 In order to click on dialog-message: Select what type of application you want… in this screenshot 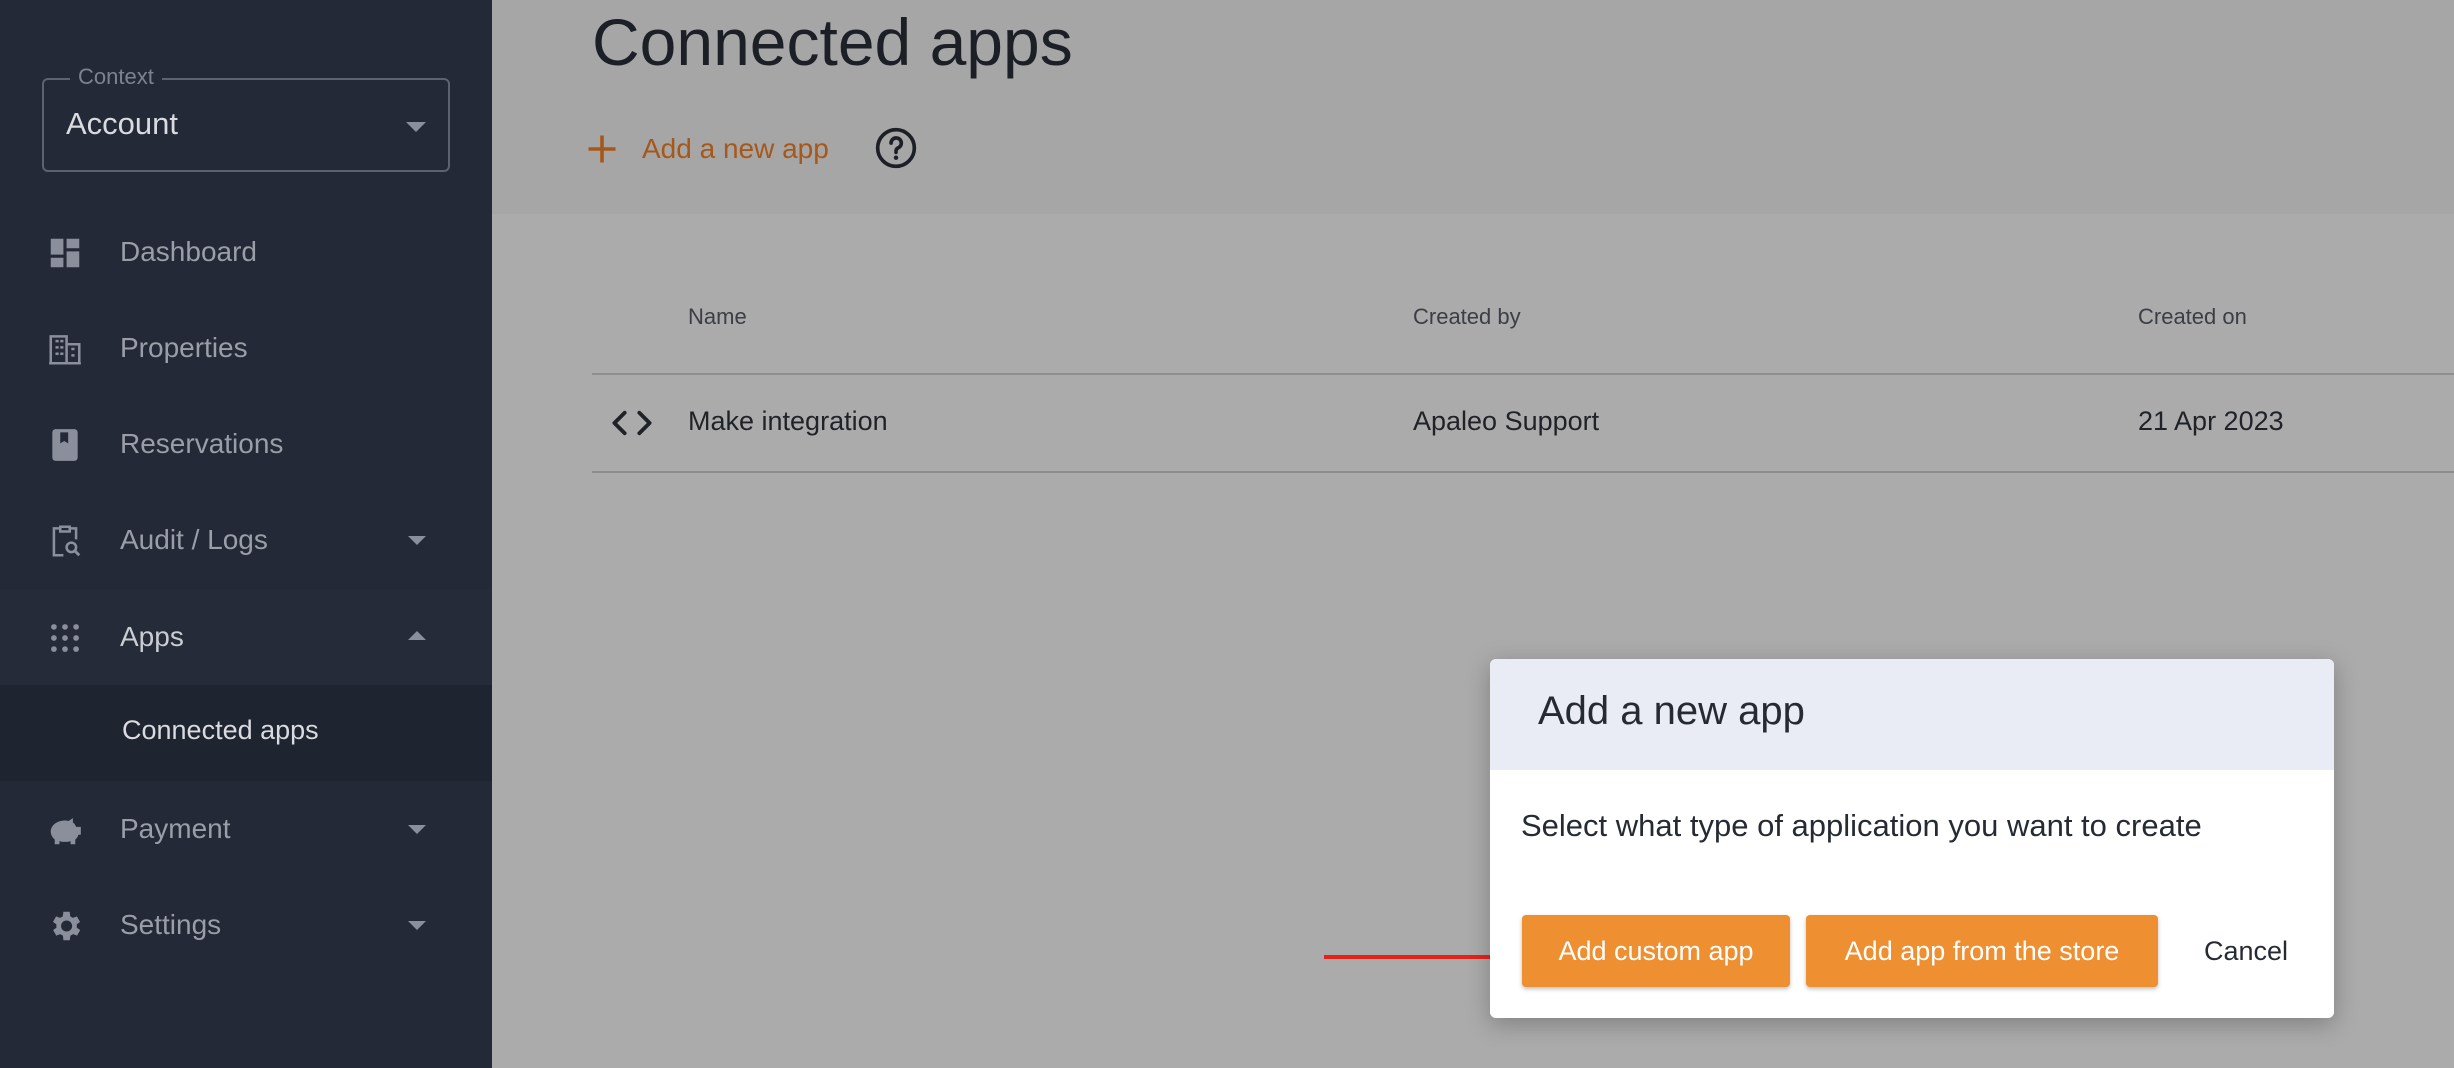, I will do `click(1861, 825)`.